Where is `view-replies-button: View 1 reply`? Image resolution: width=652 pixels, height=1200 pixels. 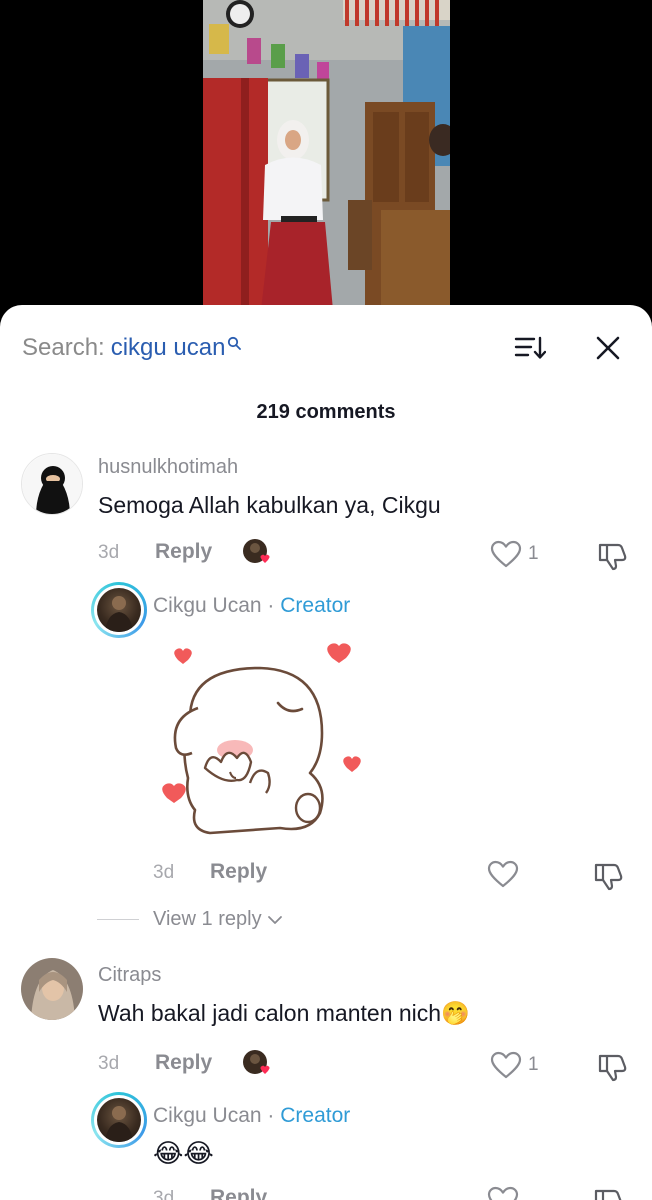 view-replies-button: View 1 reply is located at coordinates (190, 919).